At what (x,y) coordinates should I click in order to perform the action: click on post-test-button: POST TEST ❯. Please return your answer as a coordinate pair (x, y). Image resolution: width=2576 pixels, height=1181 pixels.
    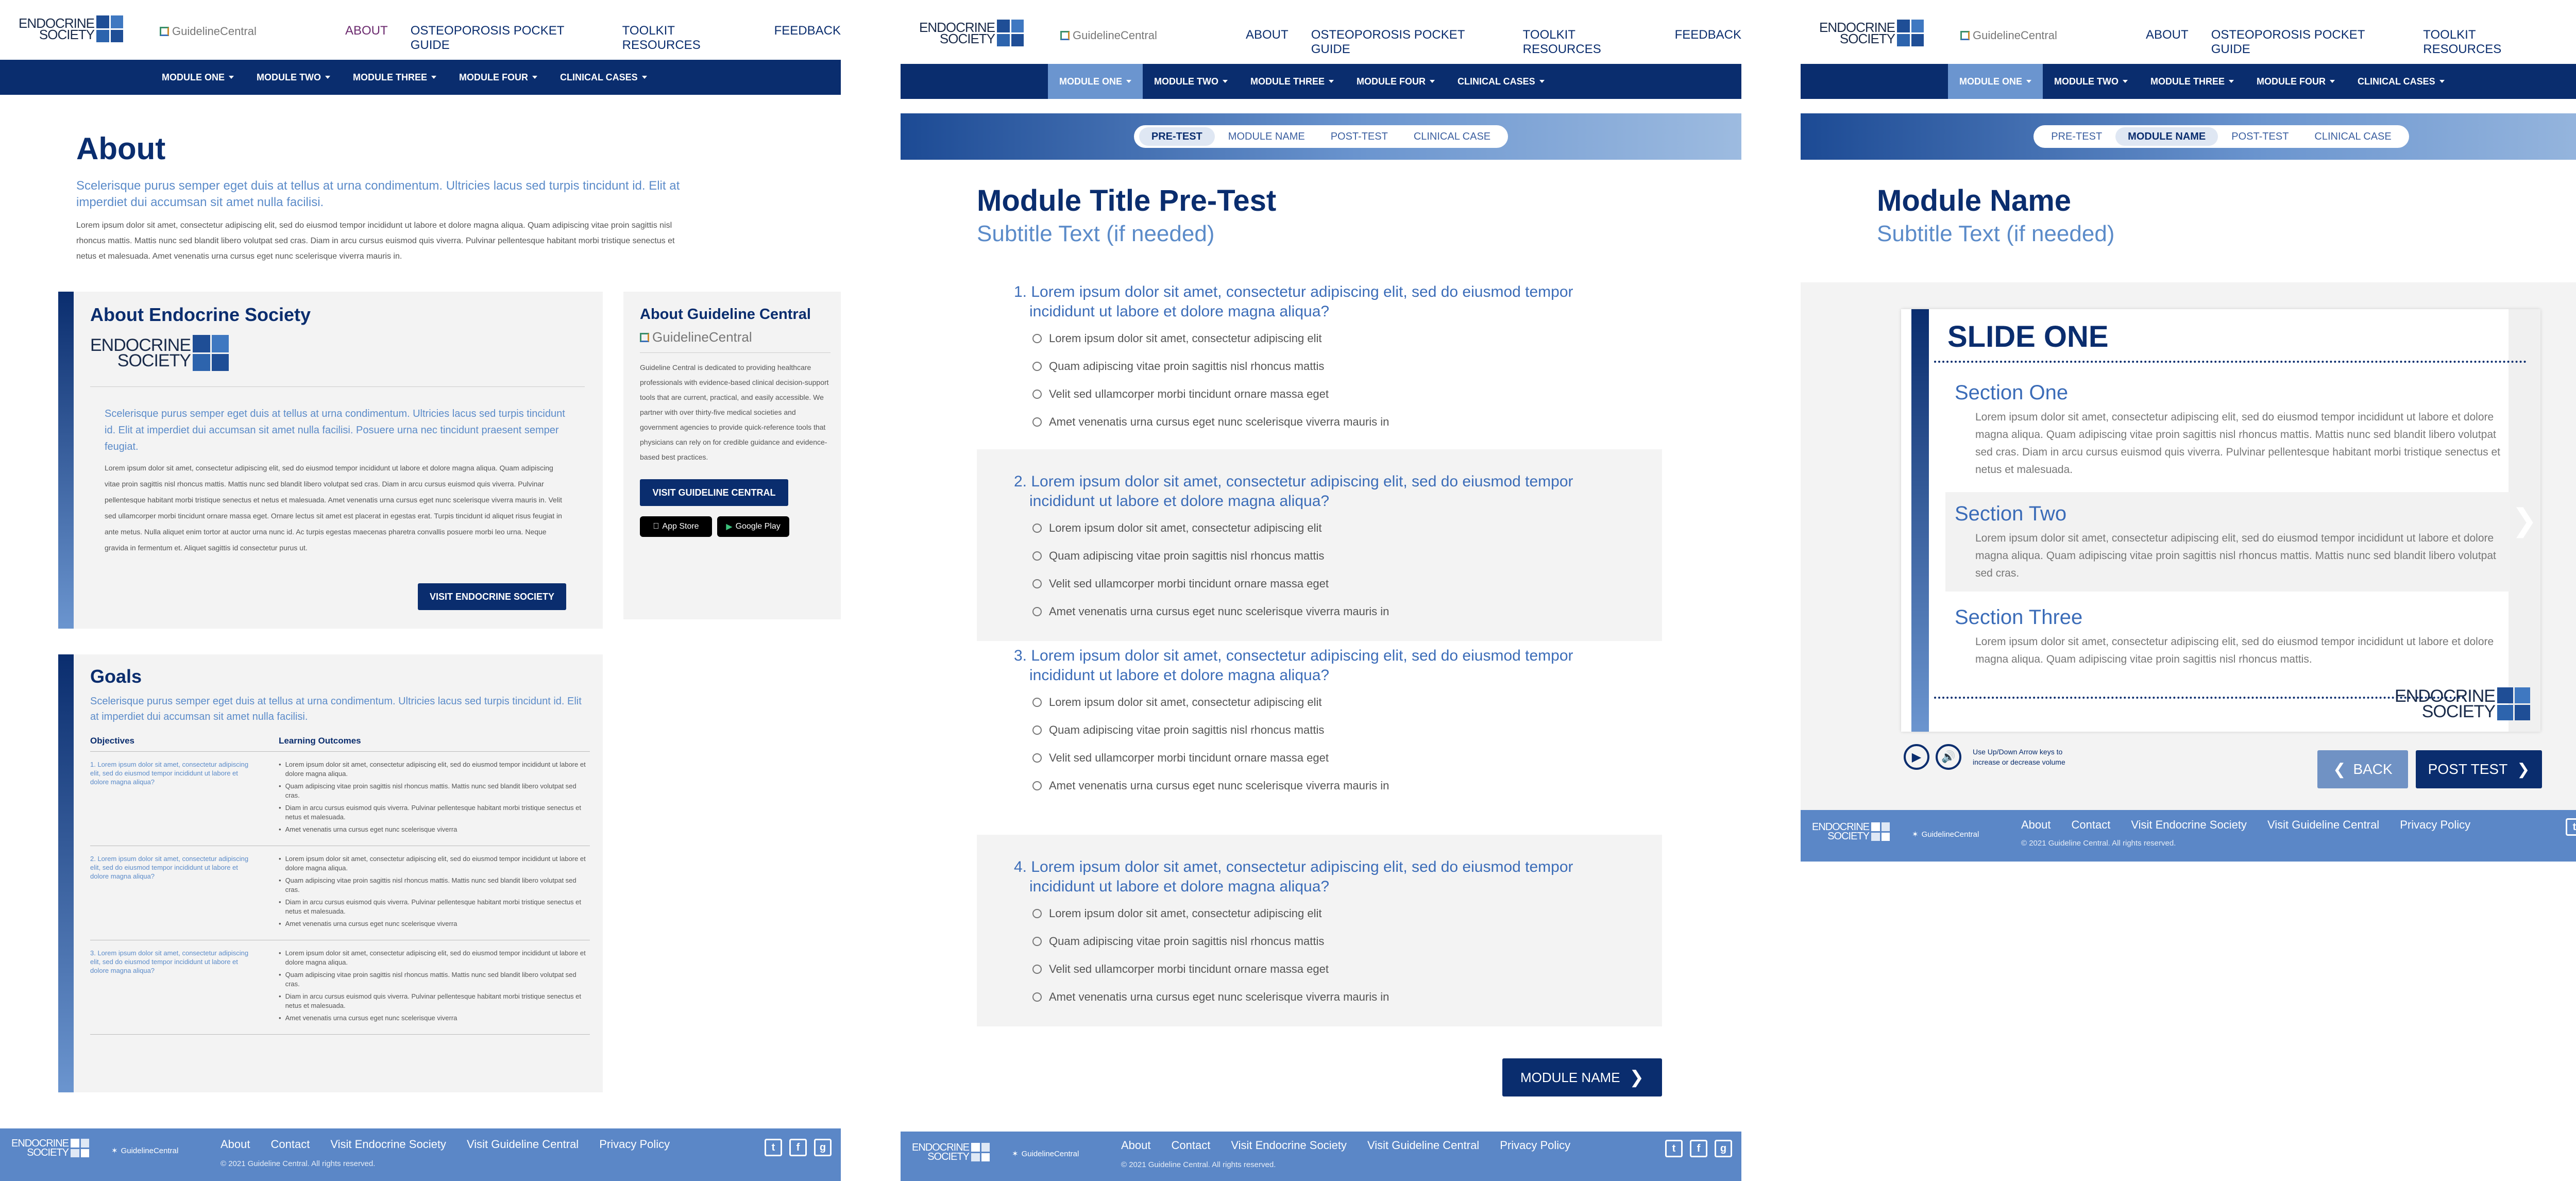
    Looking at the image, I should click on (2479, 769).